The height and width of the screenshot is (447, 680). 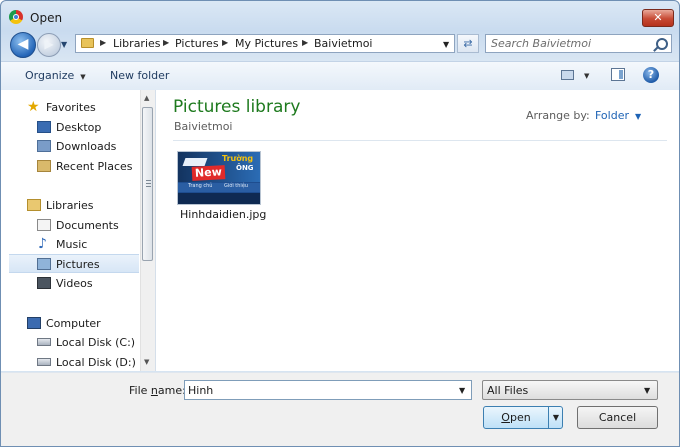 I want to click on airplane-shape, so click(x=195, y=162).